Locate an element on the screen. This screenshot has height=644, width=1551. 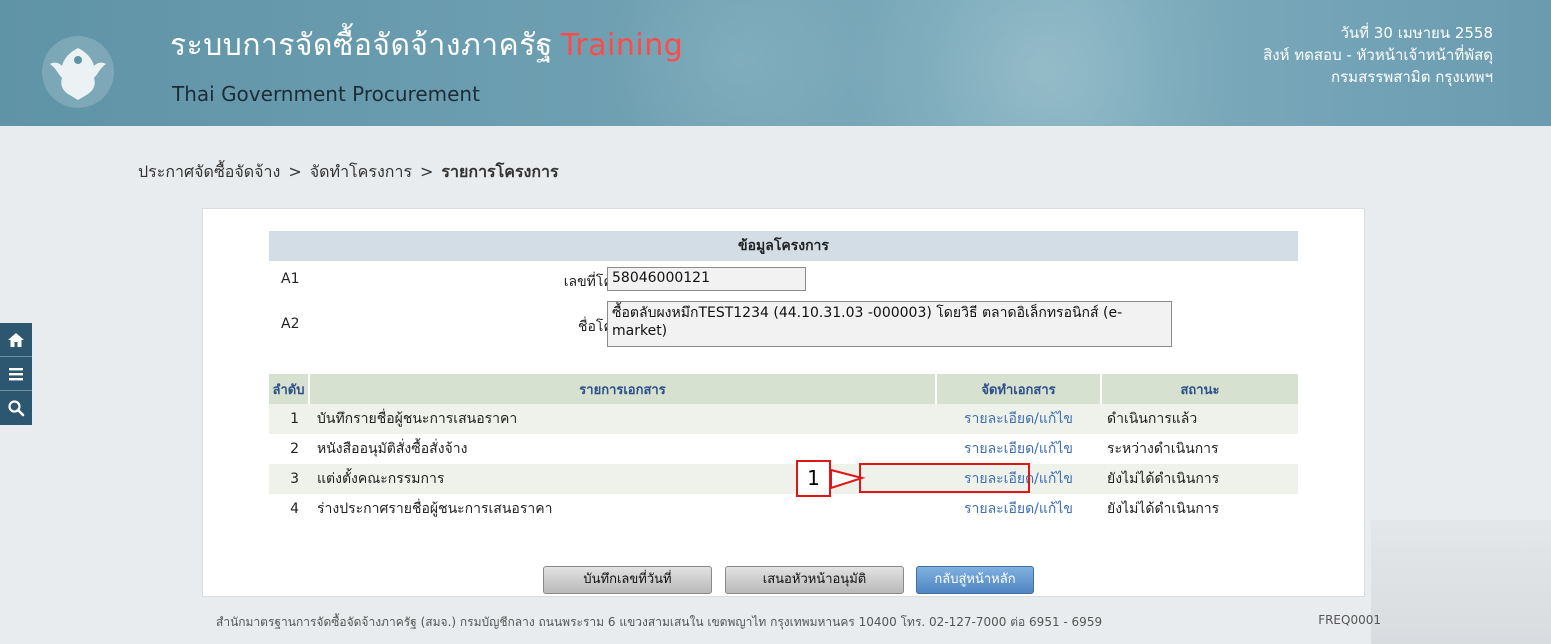
menu-button is located at coordinates (16, 374).